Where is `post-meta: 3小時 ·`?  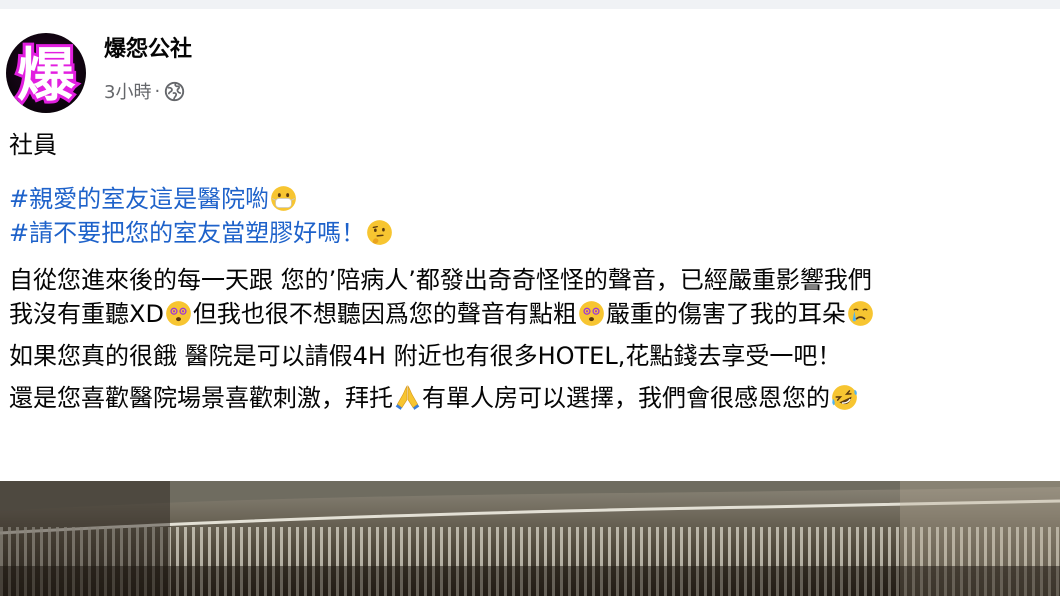 post-meta: 3小時 · is located at coordinates (144, 91).